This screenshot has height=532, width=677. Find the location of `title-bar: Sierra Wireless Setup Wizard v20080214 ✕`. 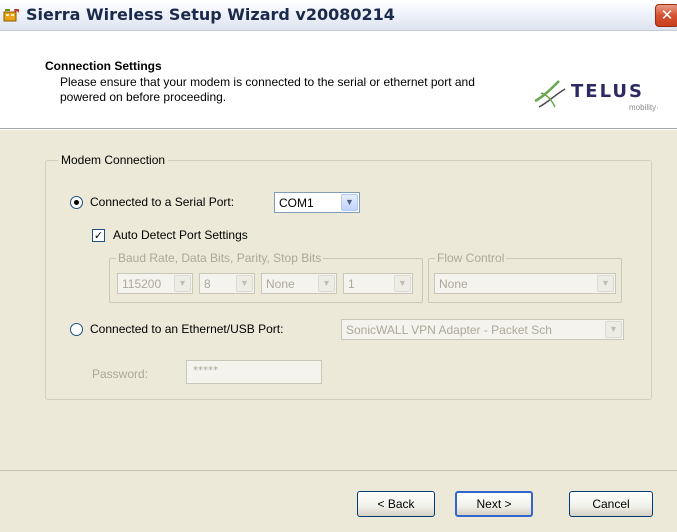

title-bar: Sierra Wireless Setup Wizard v20080214 ✕ is located at coordinates (338, 15).